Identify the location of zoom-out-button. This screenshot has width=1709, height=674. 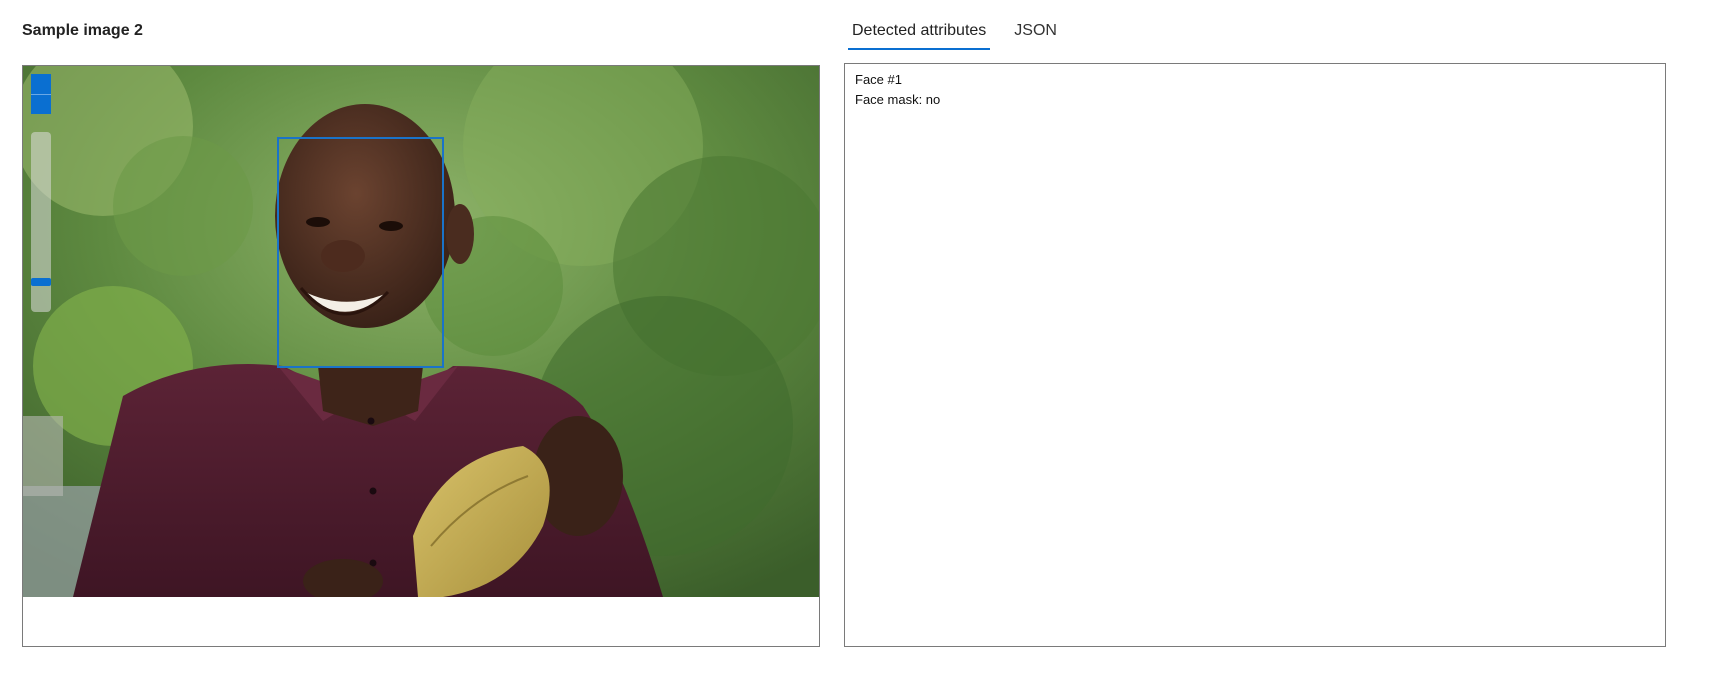
(41, 104).